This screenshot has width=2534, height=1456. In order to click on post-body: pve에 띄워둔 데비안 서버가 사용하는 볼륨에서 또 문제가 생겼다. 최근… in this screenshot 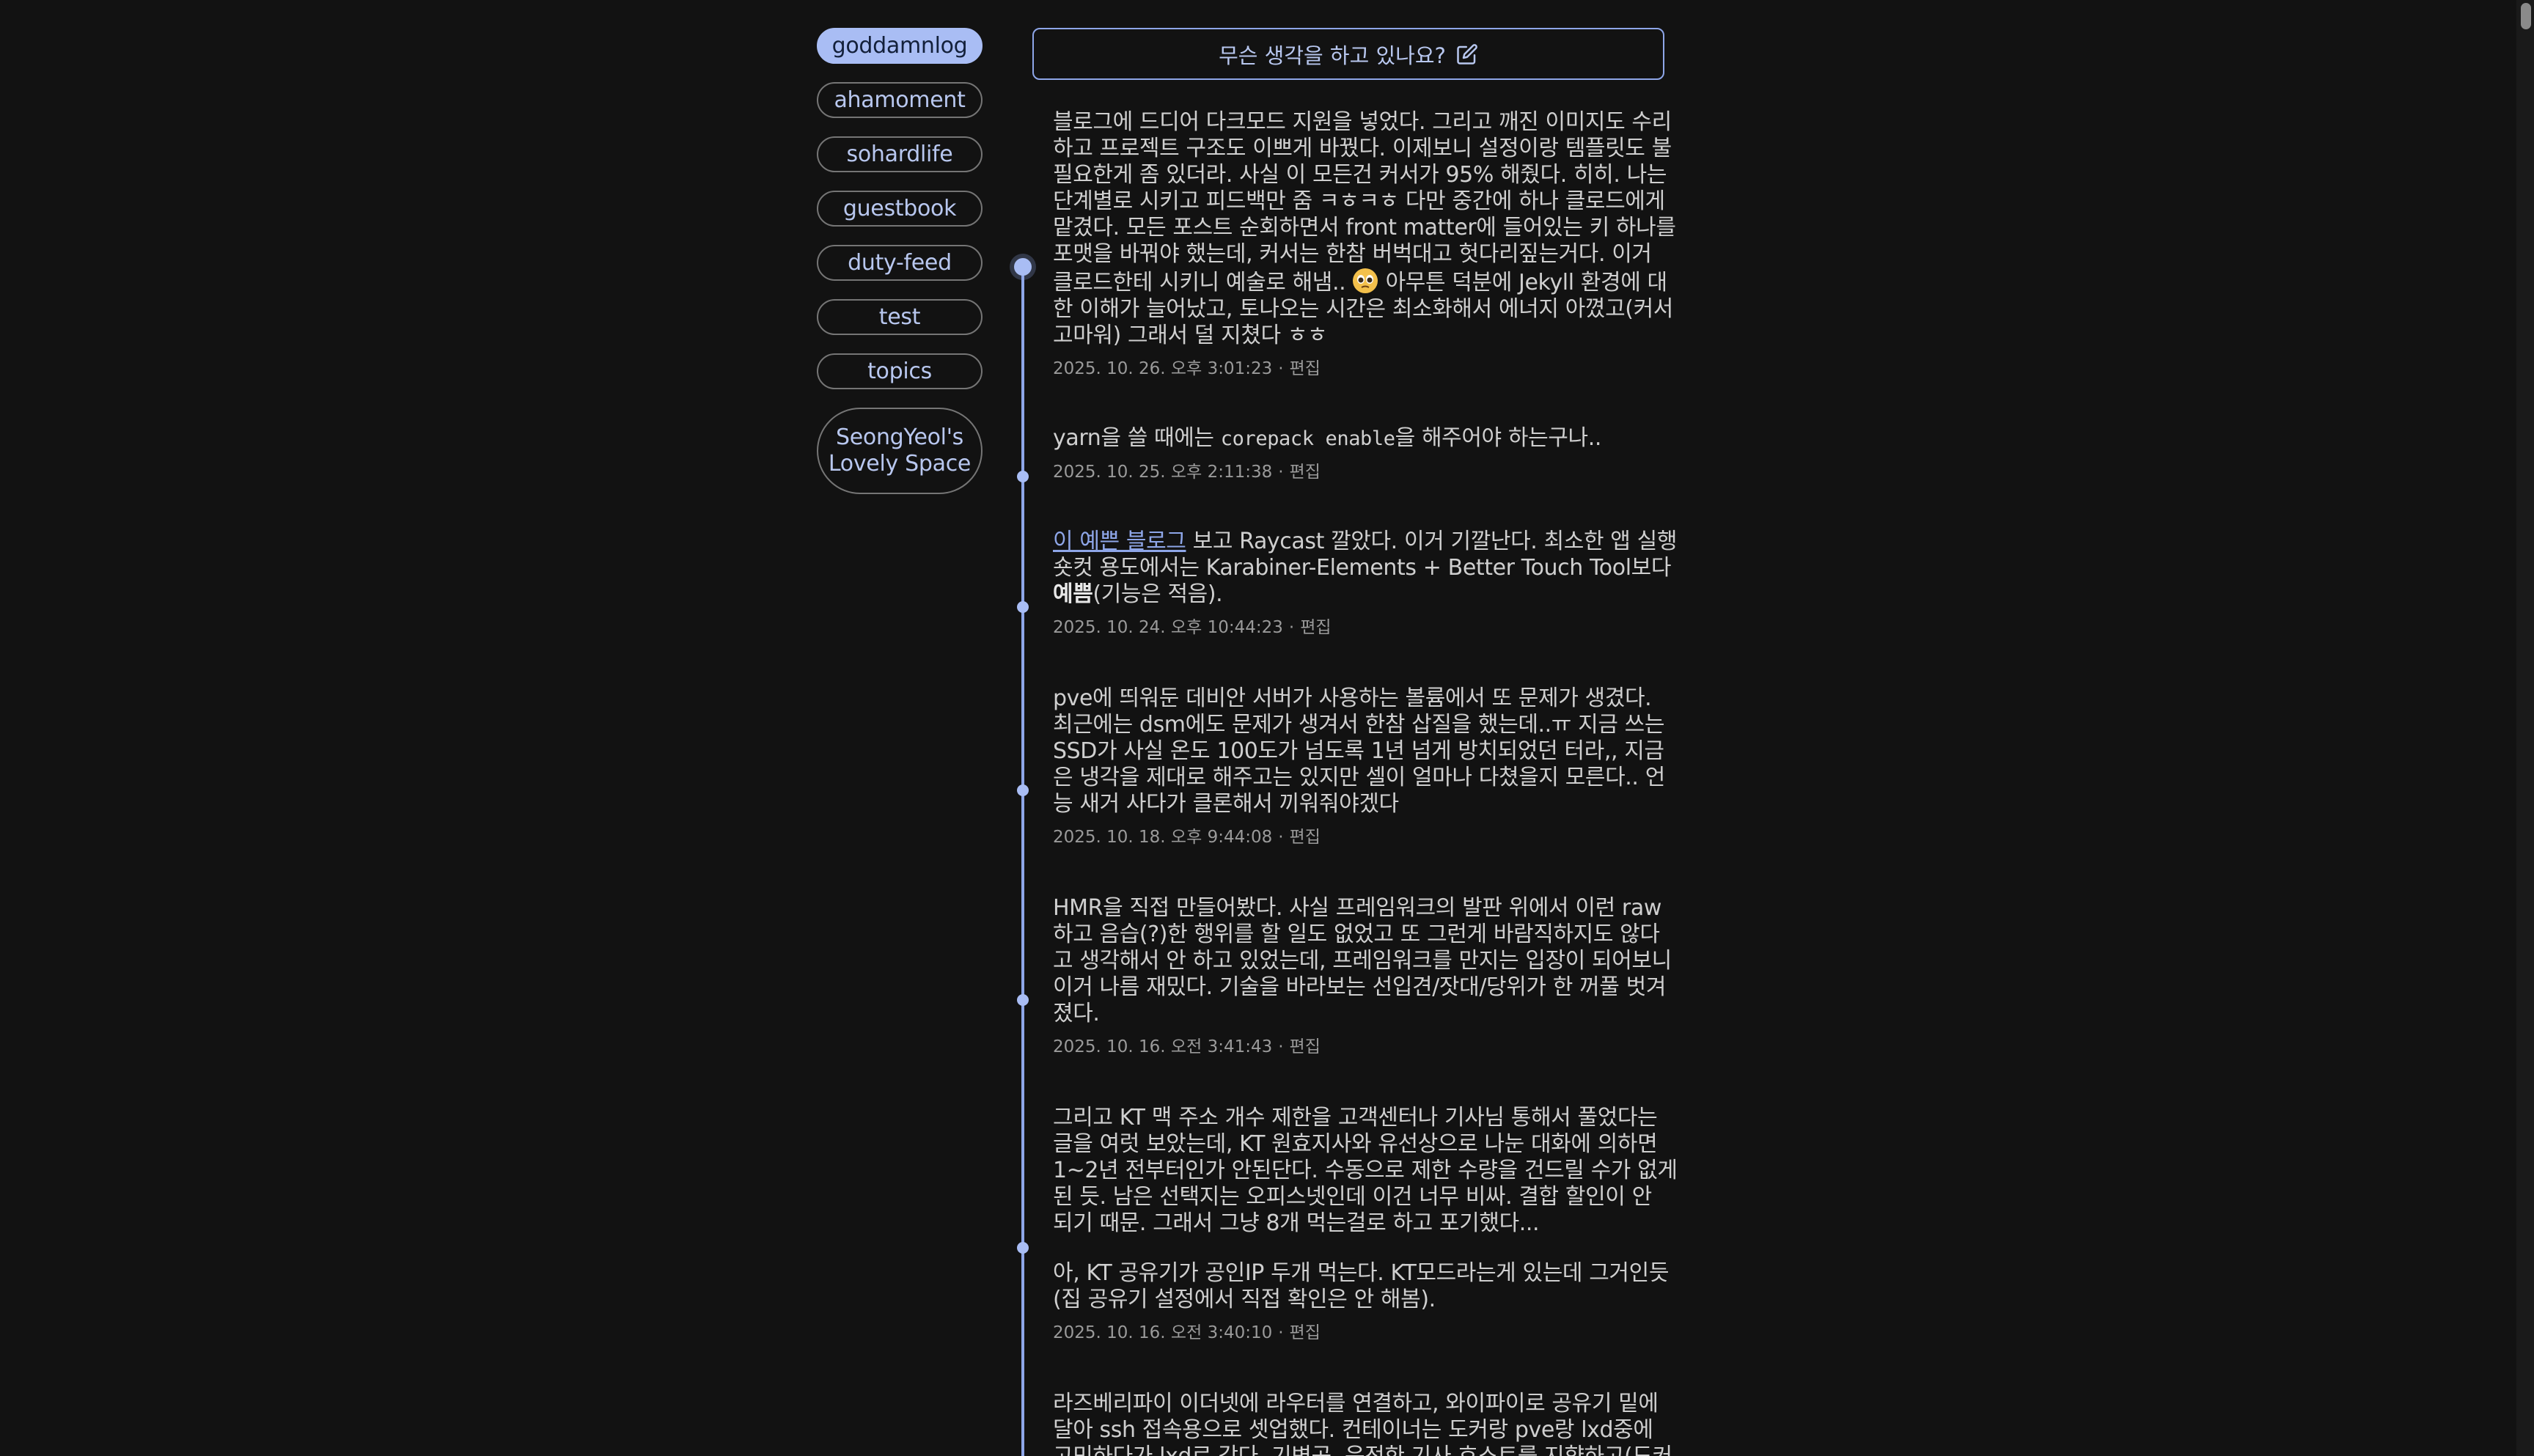, I will do `click(1359, 751)`.